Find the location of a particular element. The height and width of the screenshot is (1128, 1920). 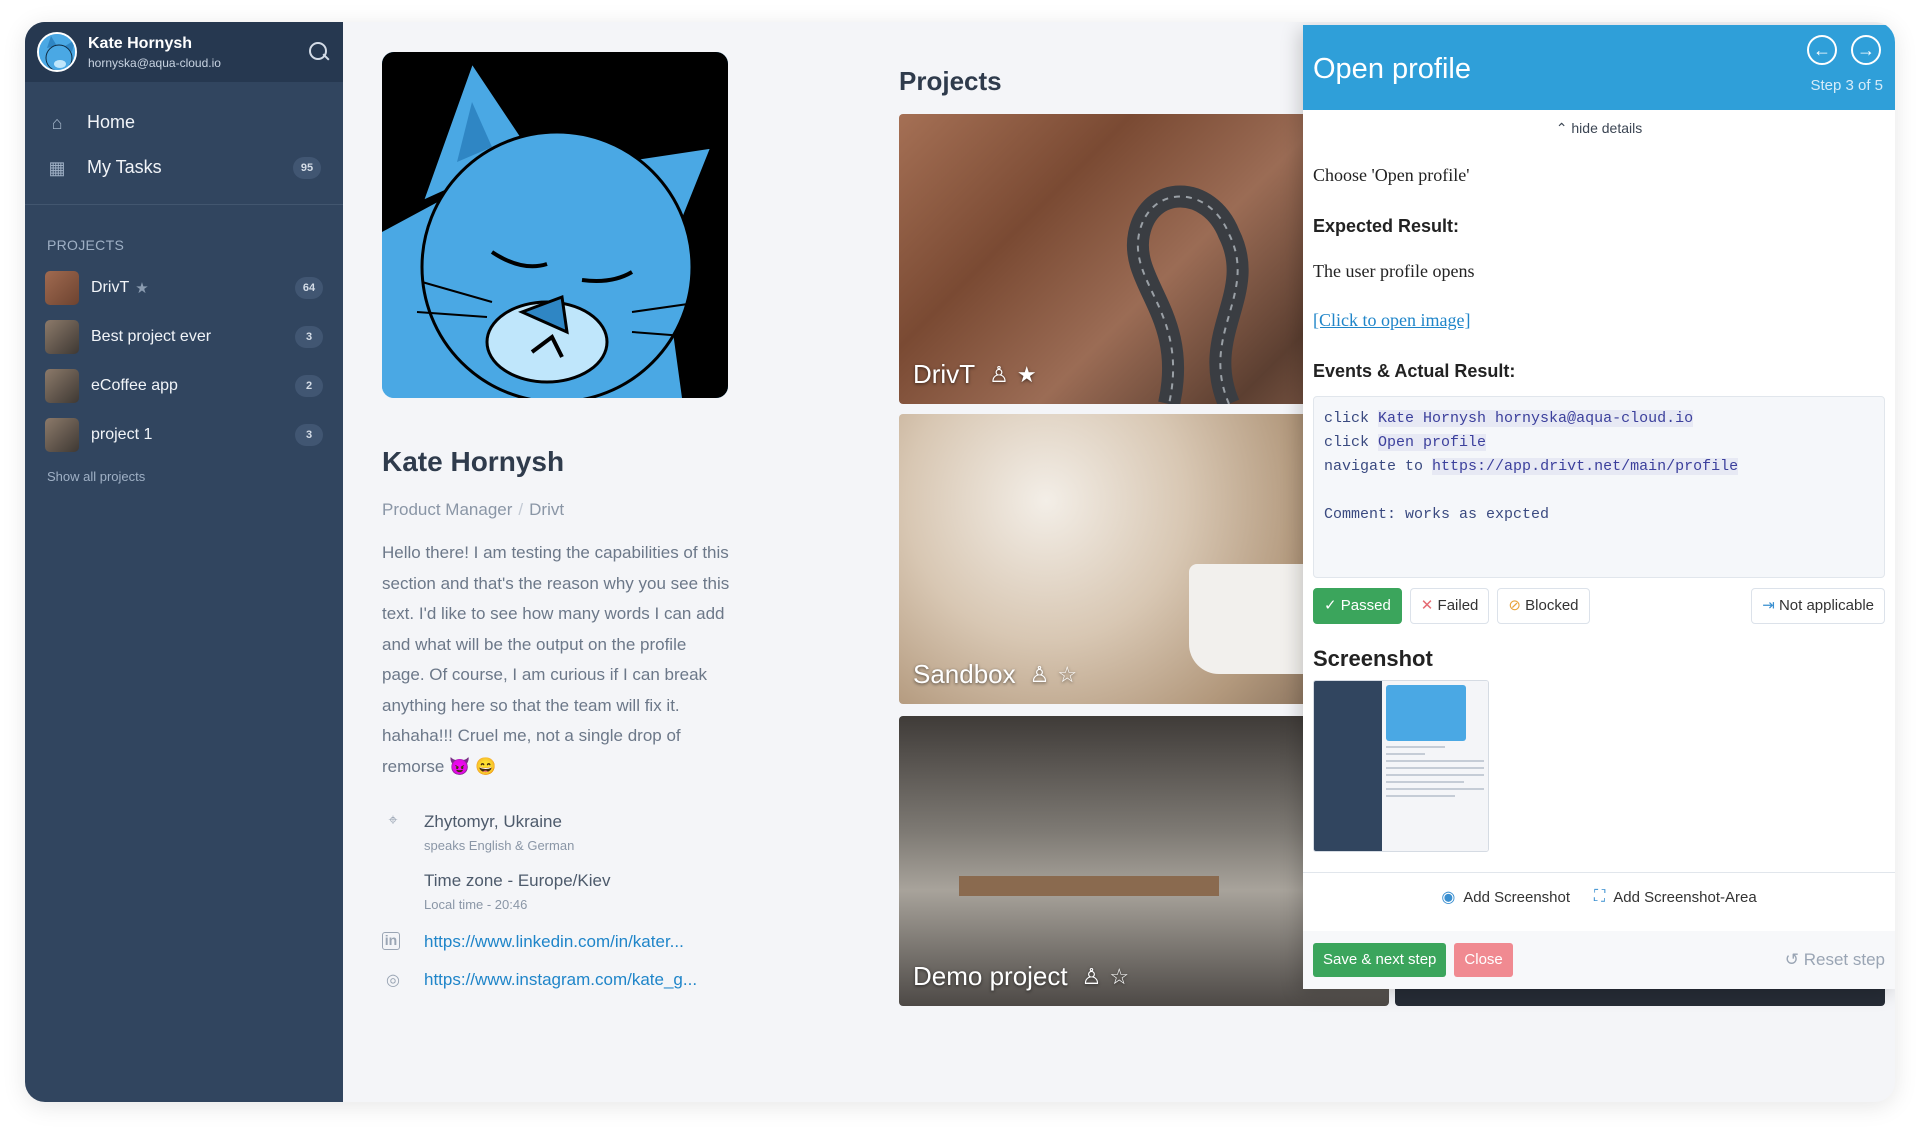

blocked-icon: ⊘ is located at coordinates (1514, 605).